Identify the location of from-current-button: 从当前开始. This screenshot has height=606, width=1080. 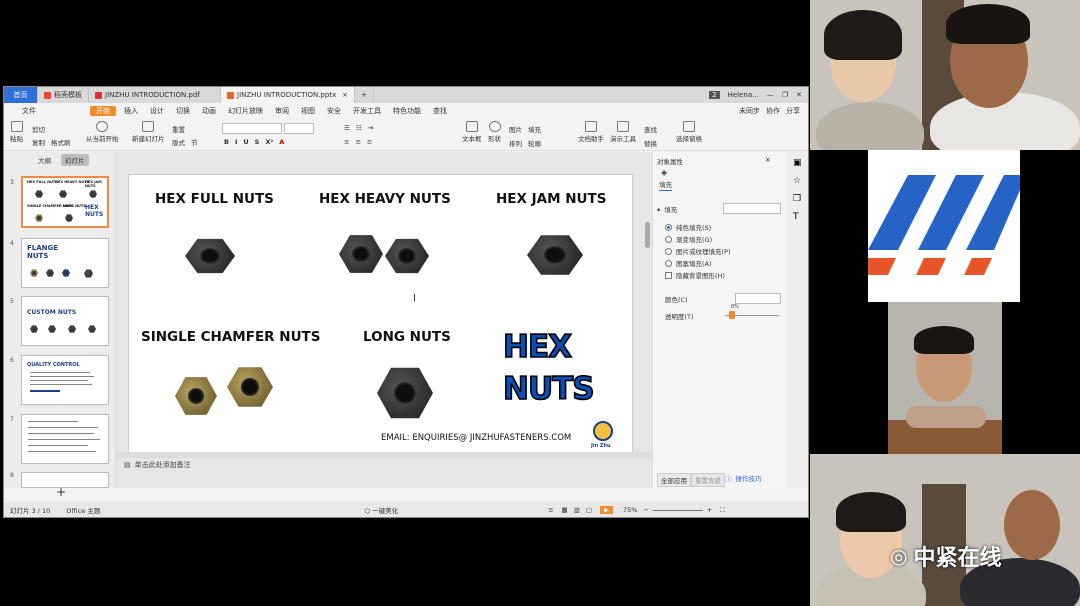
(102, 132).